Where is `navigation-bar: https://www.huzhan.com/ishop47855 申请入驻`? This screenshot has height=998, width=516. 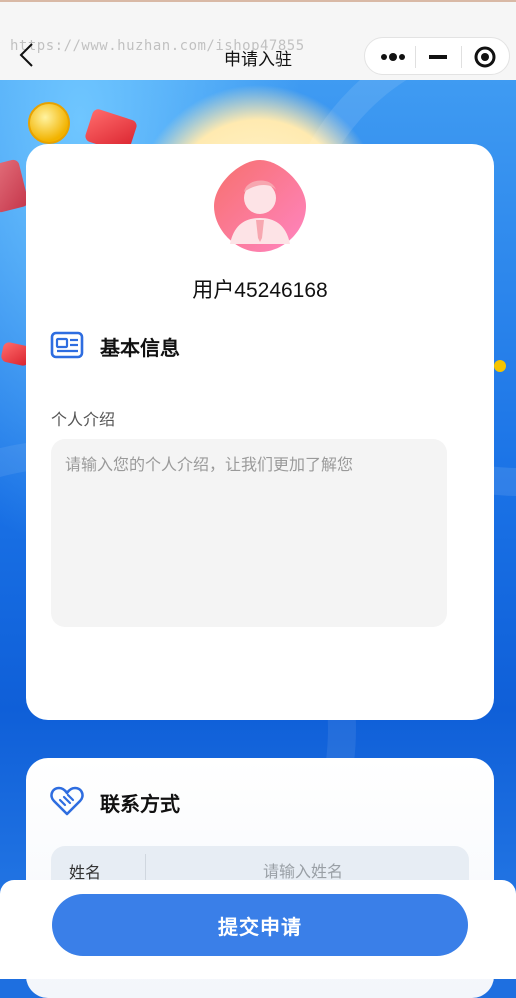
navigation-bar: https://www.huzhan.com/ishop47855 申请入驻 is located at coordinates (258, 40).